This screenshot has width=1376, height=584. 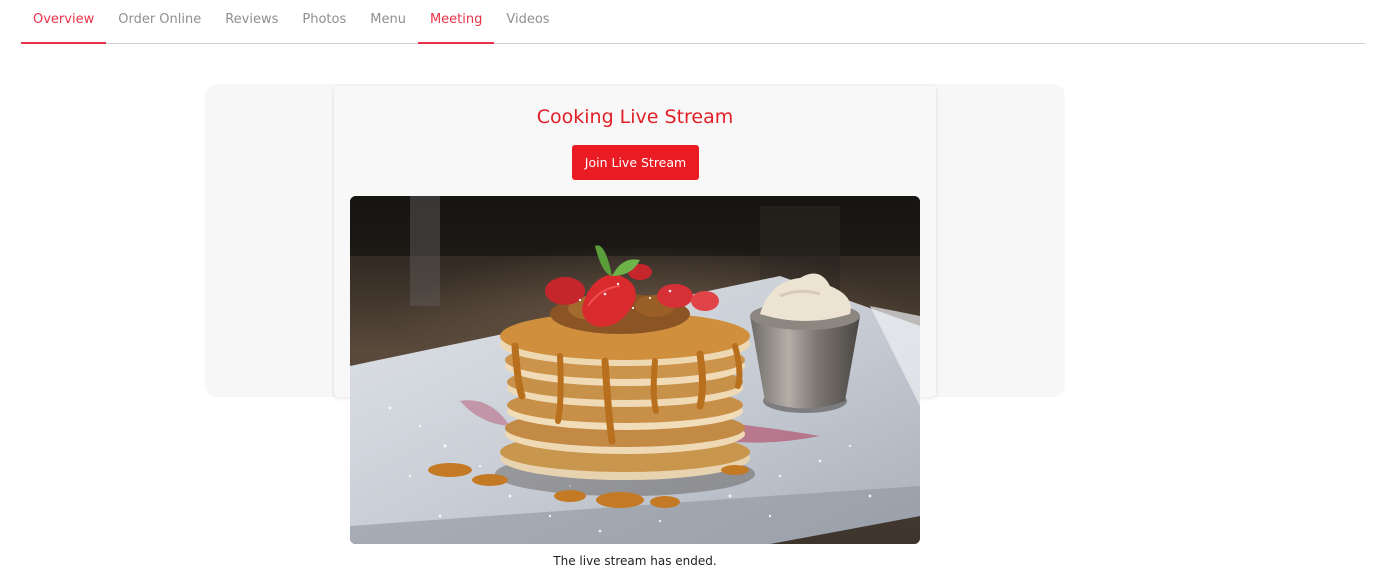 What do you see at coordinates (635, 561) in the screenshot?
I see `live-stream-status-text: The live stream has ended.` at bounding box center [635, 561].